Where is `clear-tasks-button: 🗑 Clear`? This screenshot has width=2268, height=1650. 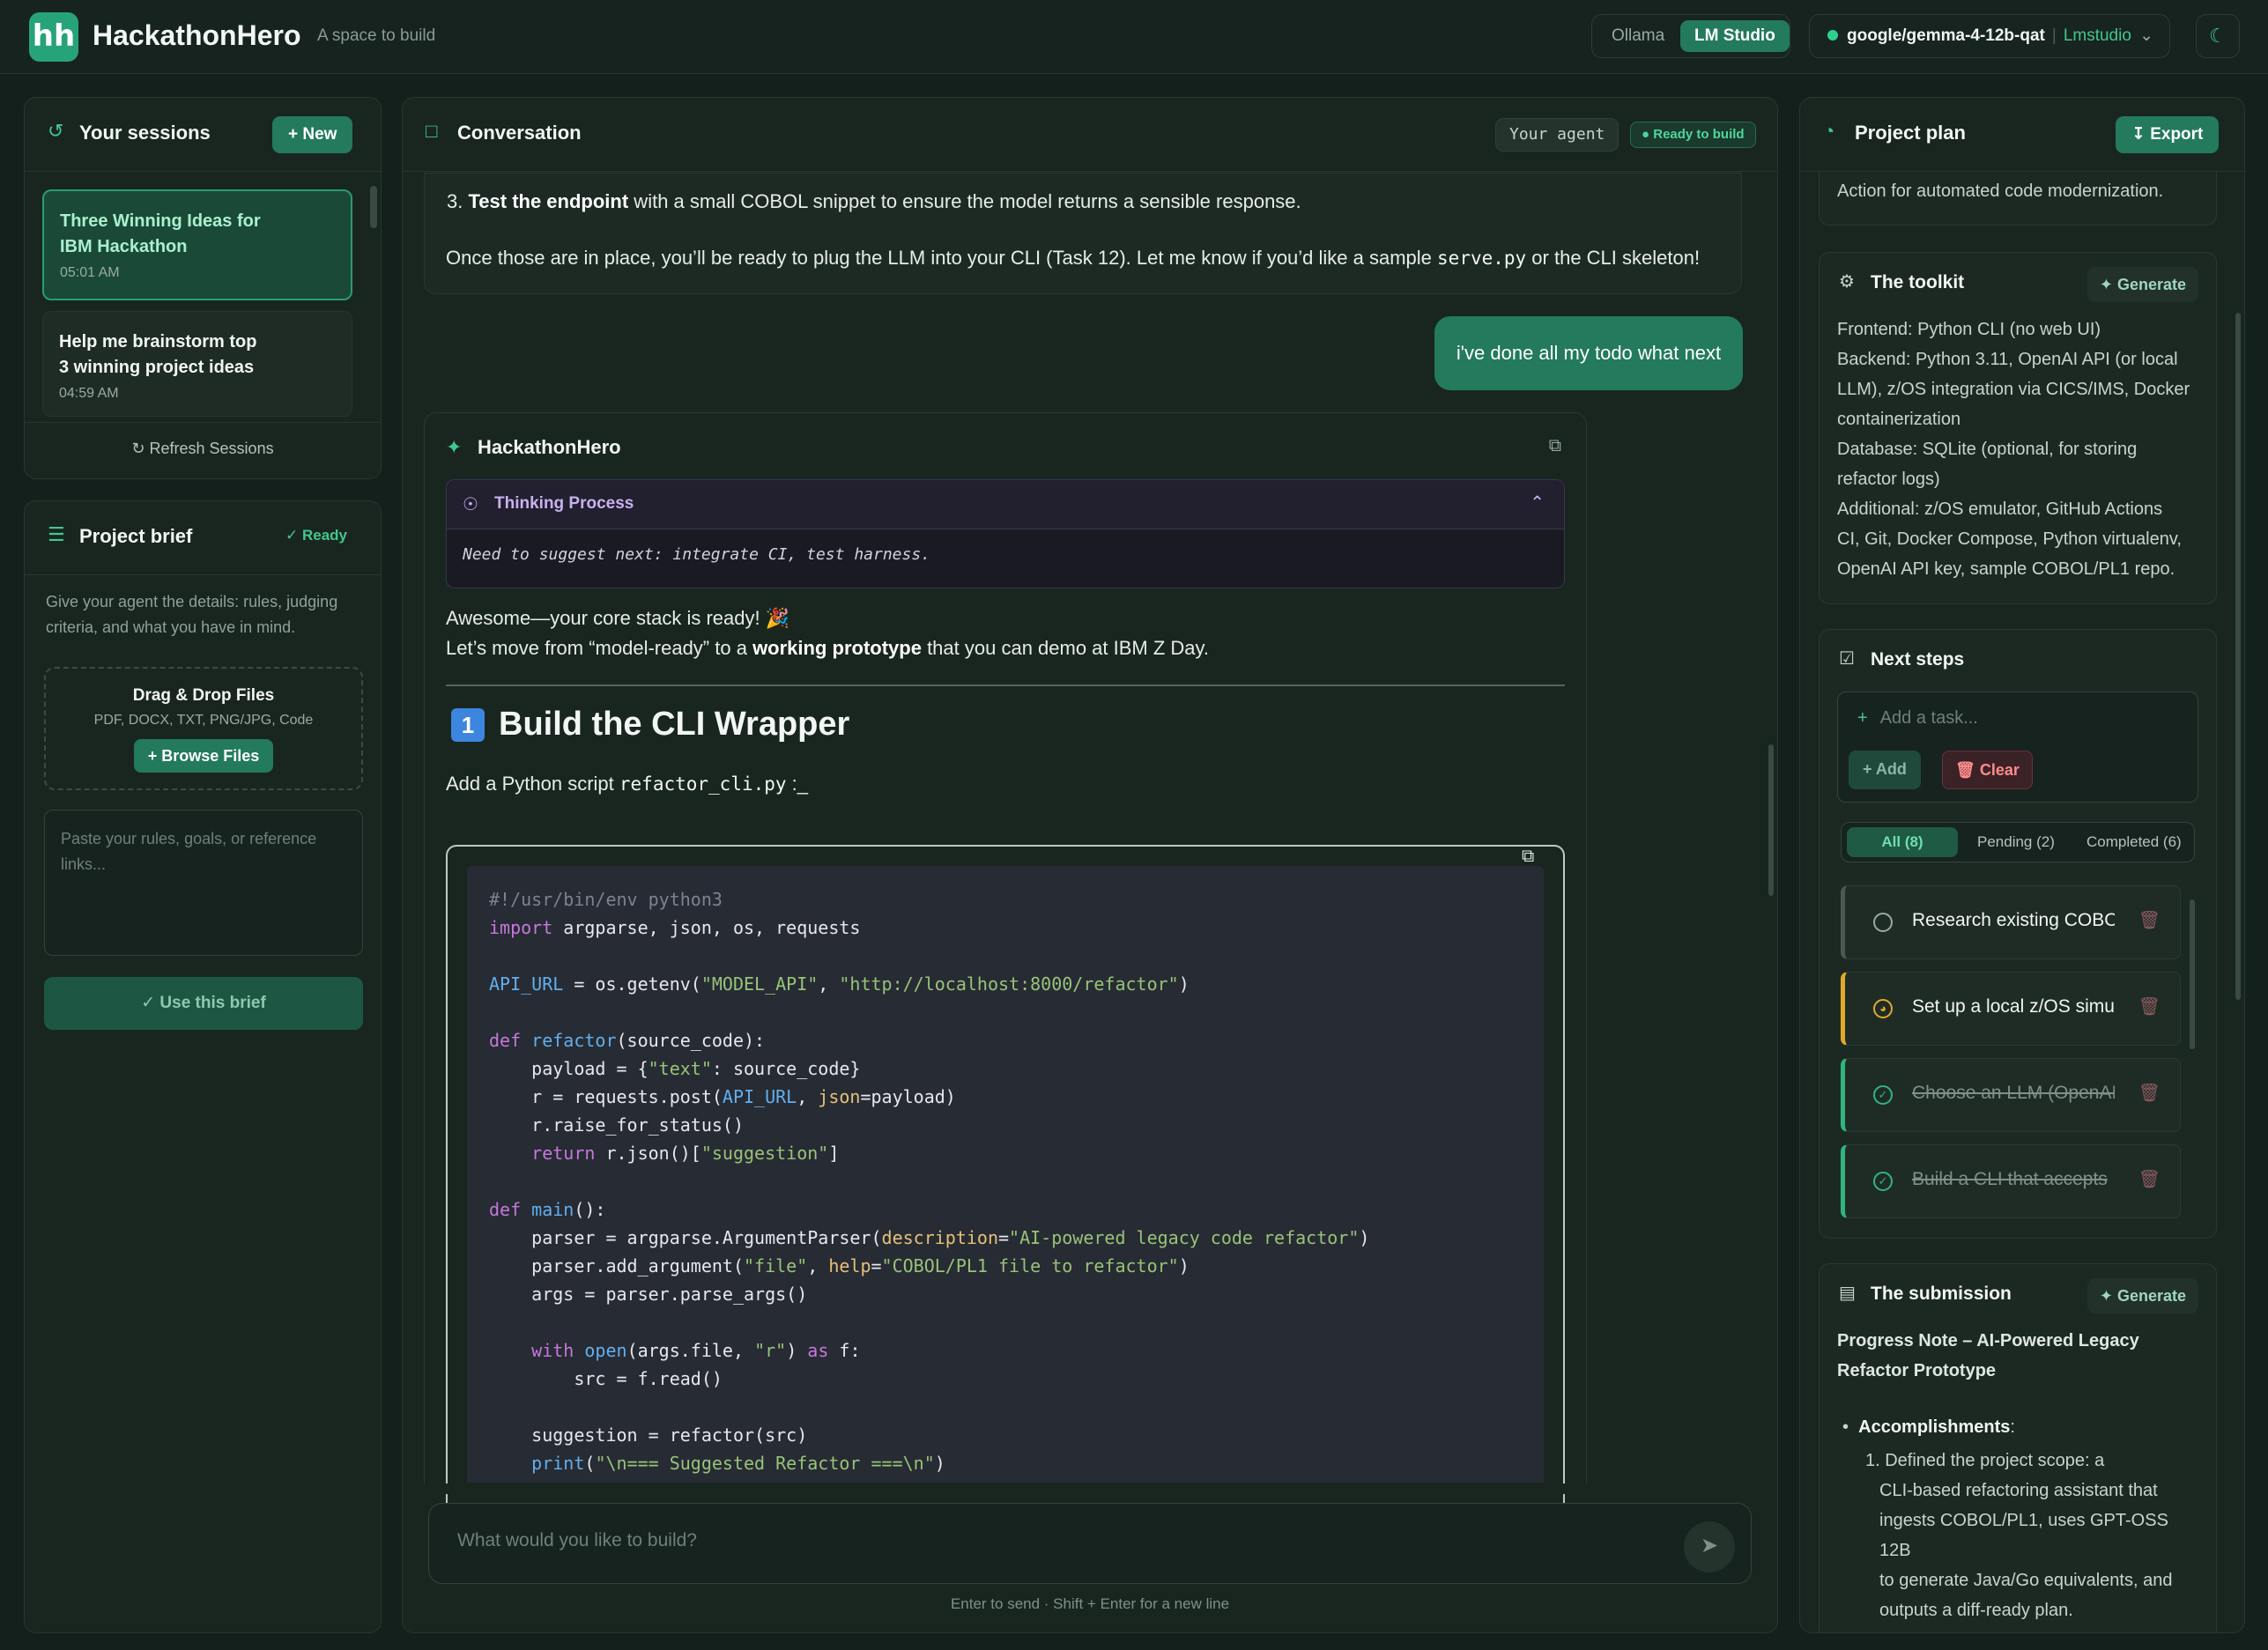
clear-tasks-button: 🗑 Clear is located at coordinates (1987, 770).